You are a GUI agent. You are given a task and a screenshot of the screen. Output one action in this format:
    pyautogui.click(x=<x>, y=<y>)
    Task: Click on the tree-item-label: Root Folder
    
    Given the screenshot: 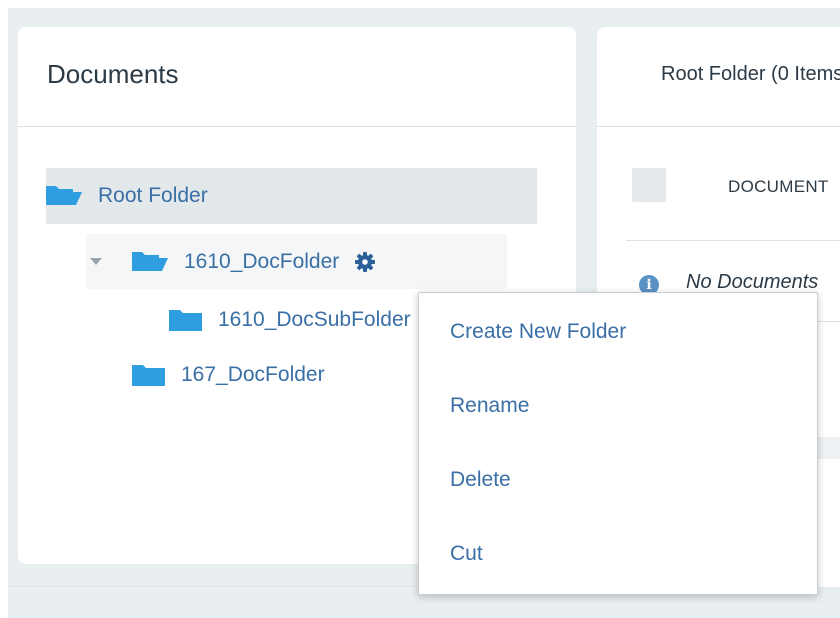 What is the action you would take?
    pyautogui.click(x=153, y=195)
    